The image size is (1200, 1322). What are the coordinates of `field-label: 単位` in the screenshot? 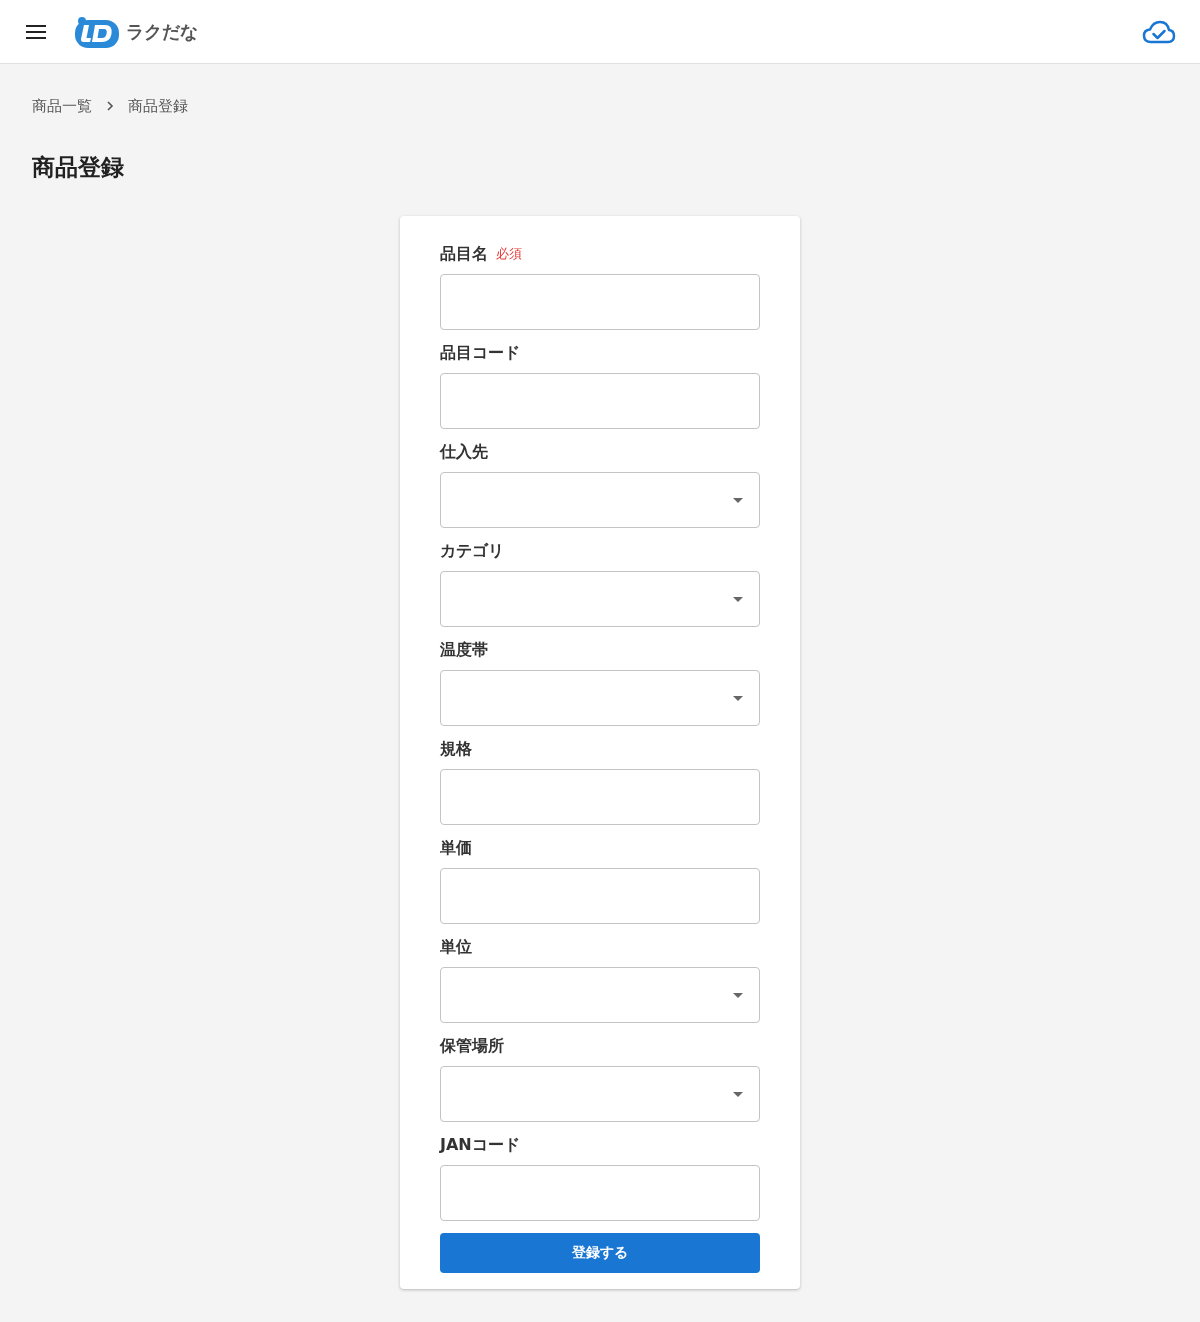 It's located at (456, 947).